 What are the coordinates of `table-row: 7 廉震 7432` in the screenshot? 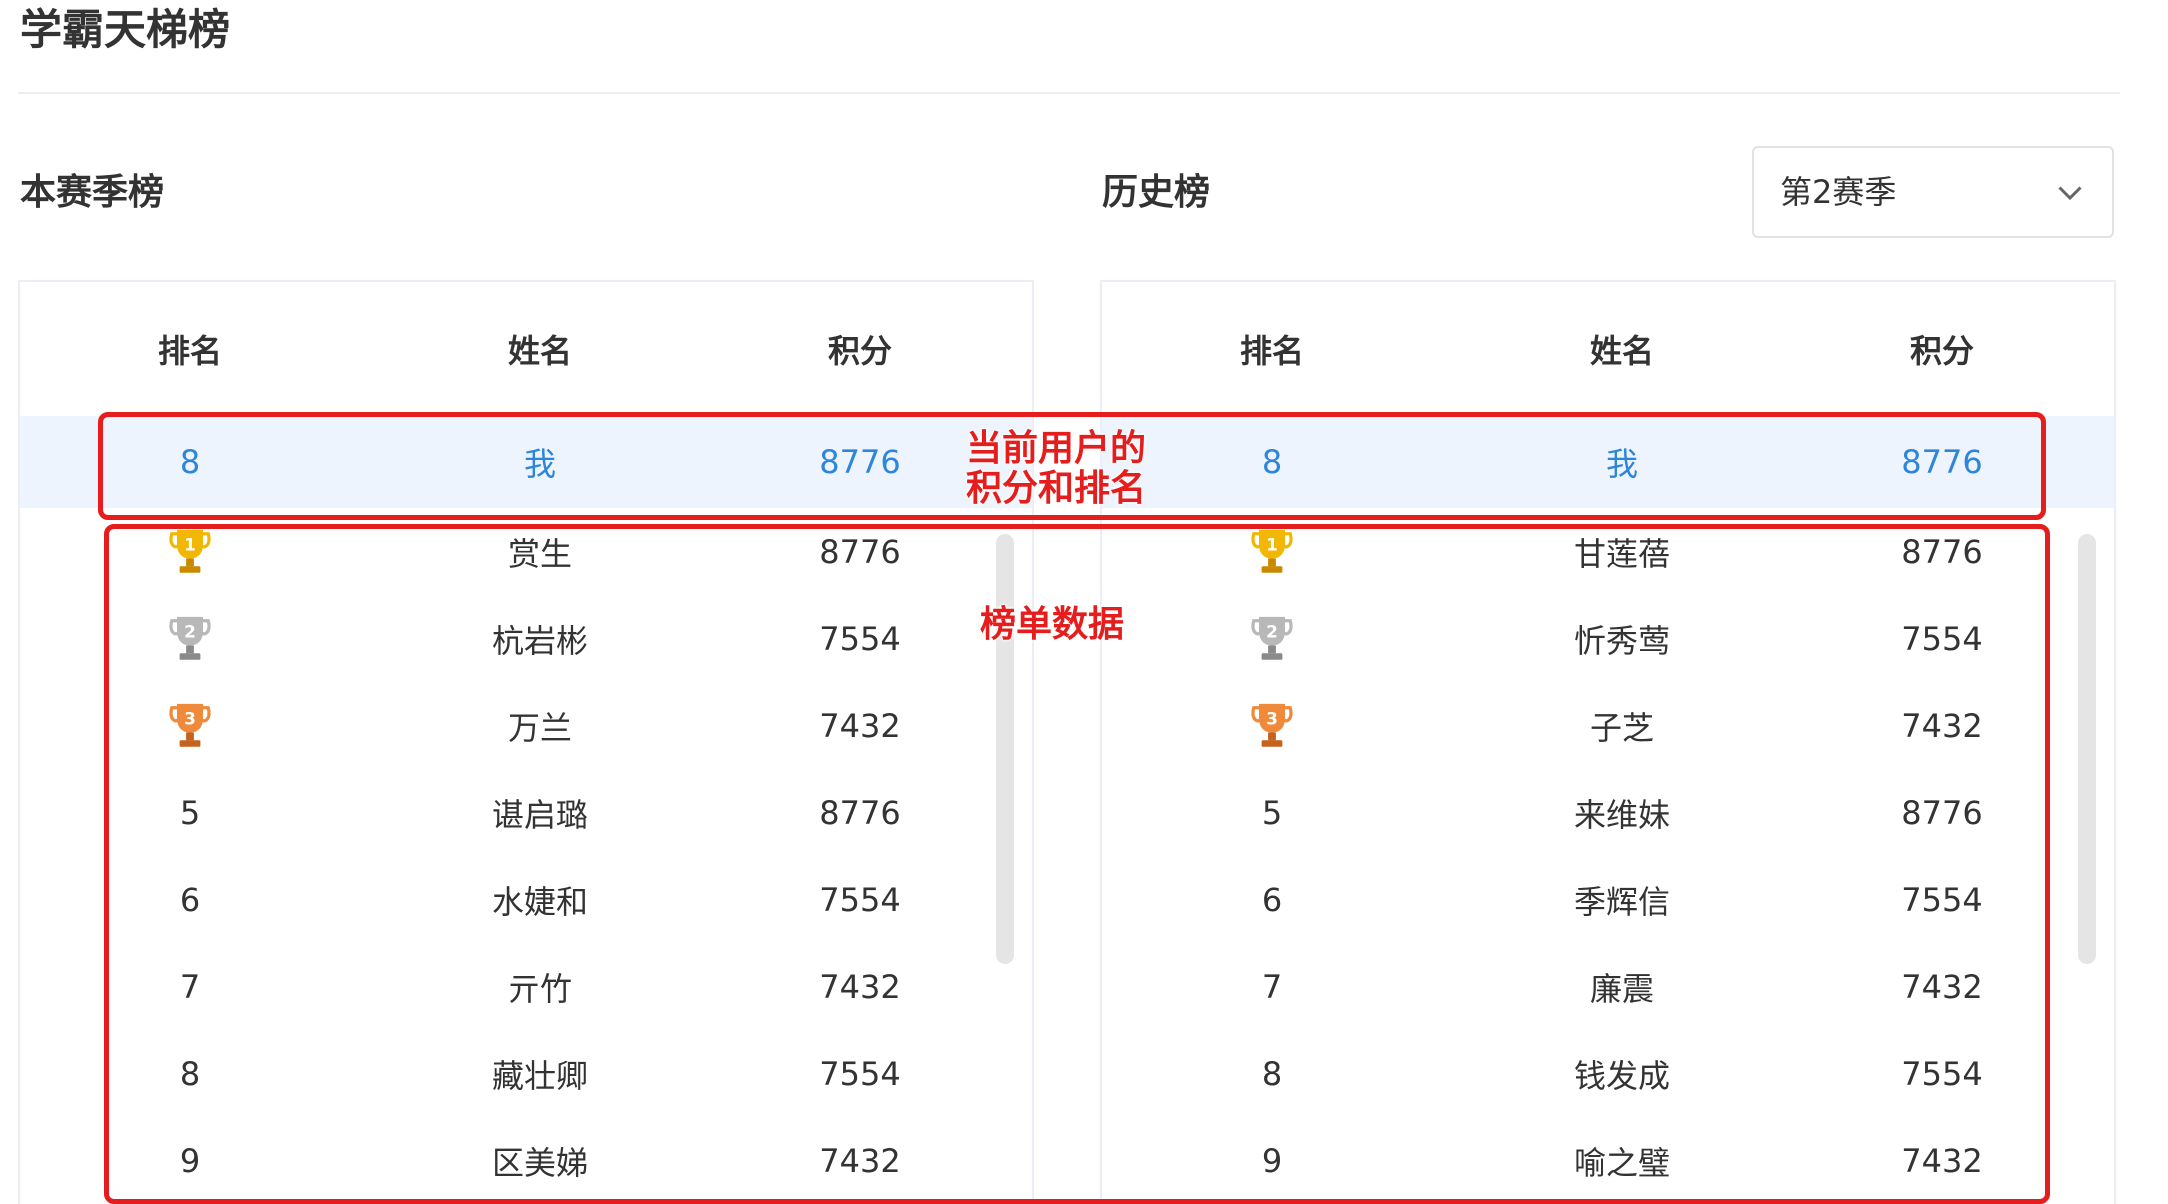 It's located at (1608, 987).